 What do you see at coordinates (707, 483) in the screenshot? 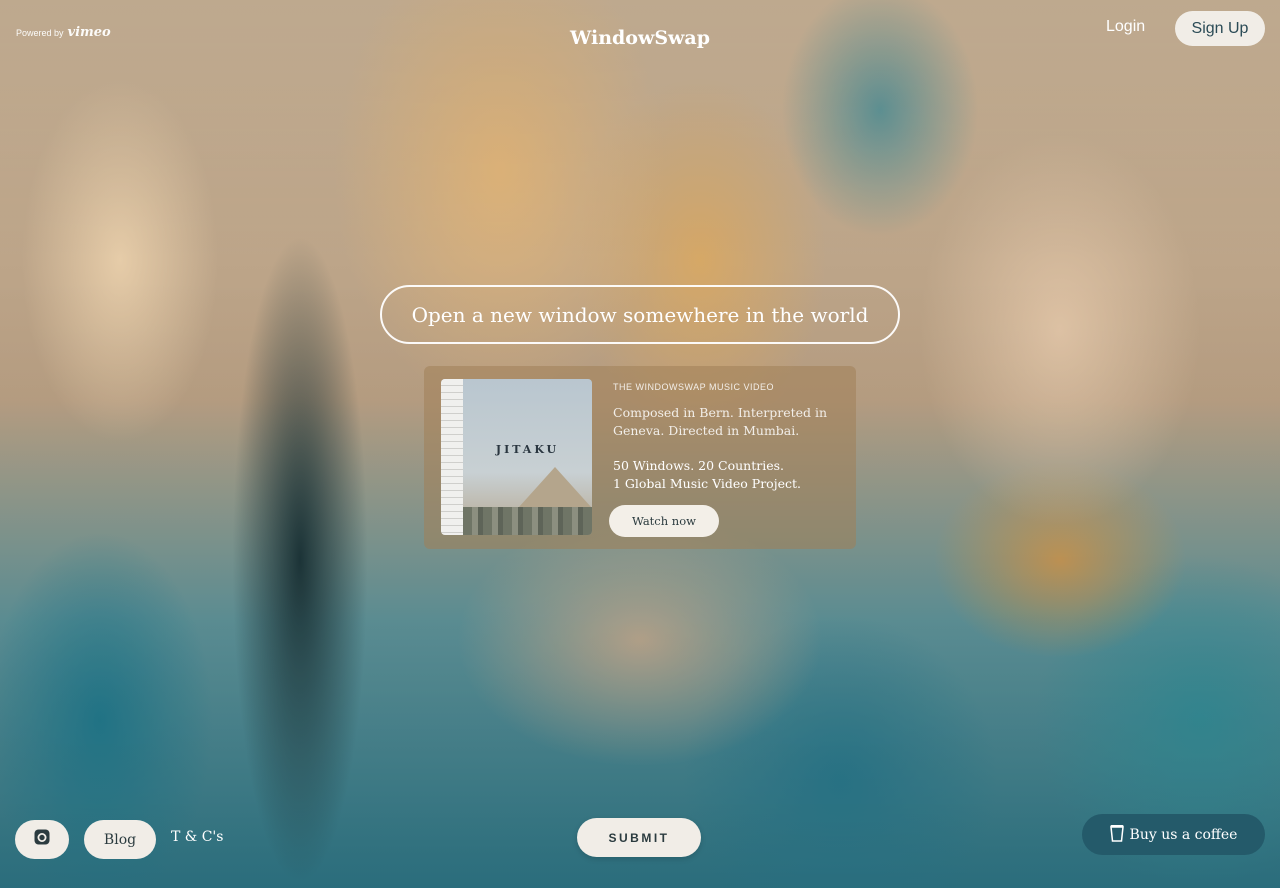
I see `promo-headline-line2: 1 Global Music Video Project.` at bounding box center [707, 483].